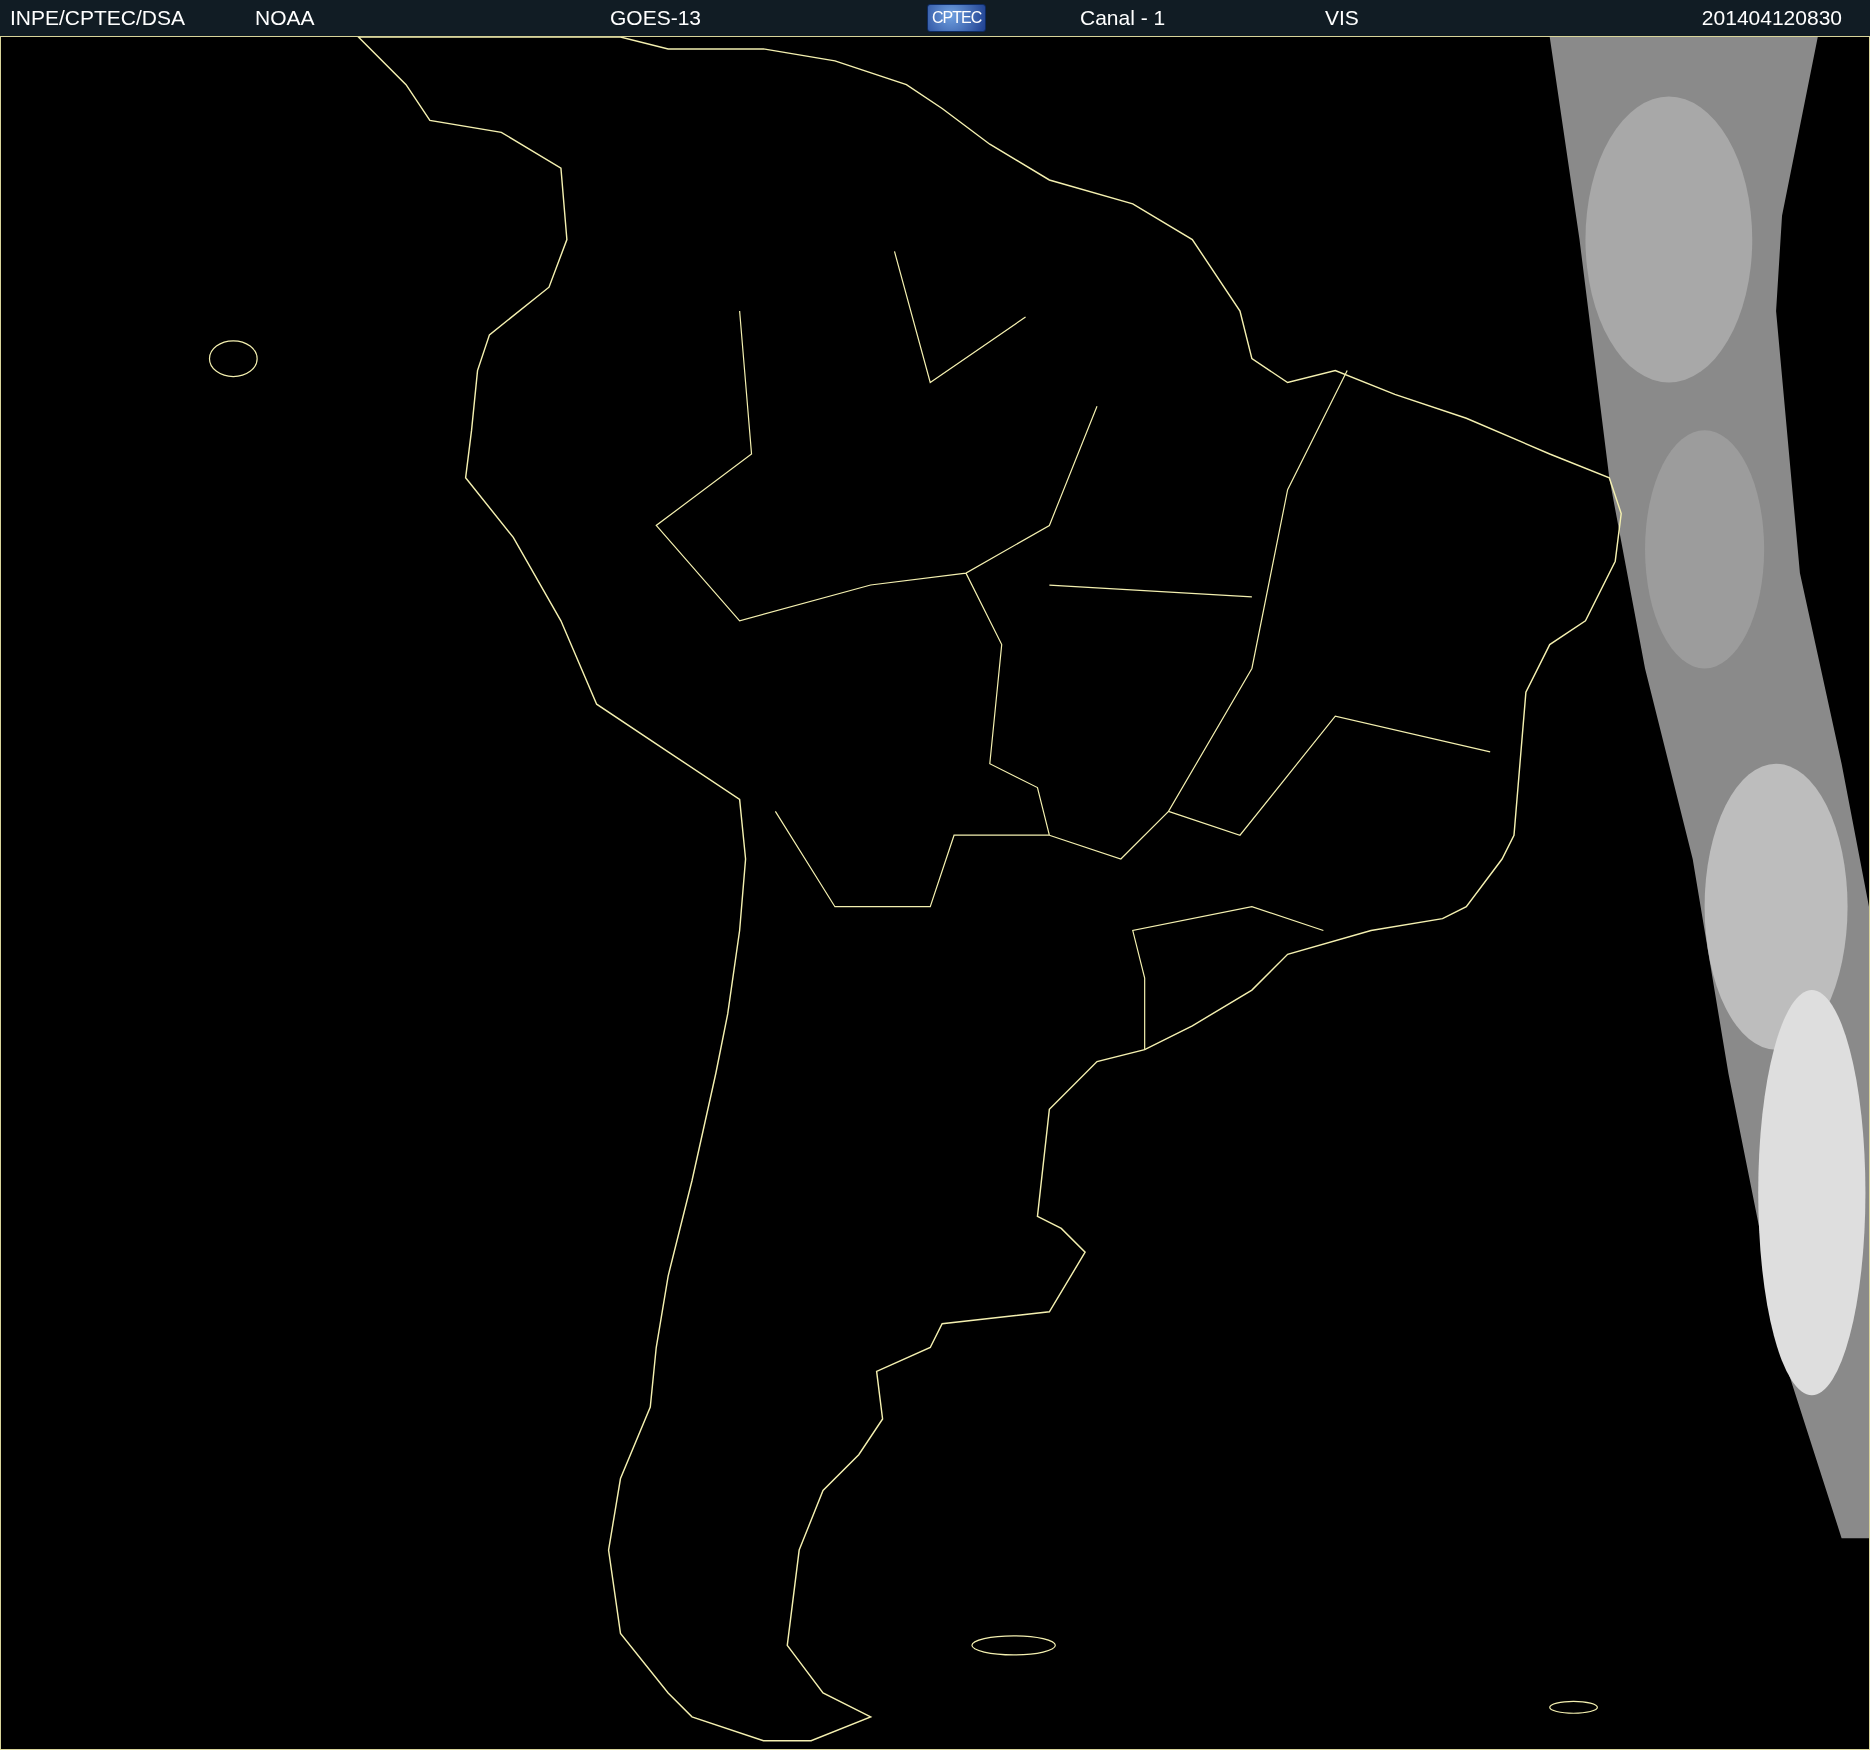  Describe the element at coordinates (1771, 18) in the screenshot. I see `timestamp-label: 201404120830` at that location.